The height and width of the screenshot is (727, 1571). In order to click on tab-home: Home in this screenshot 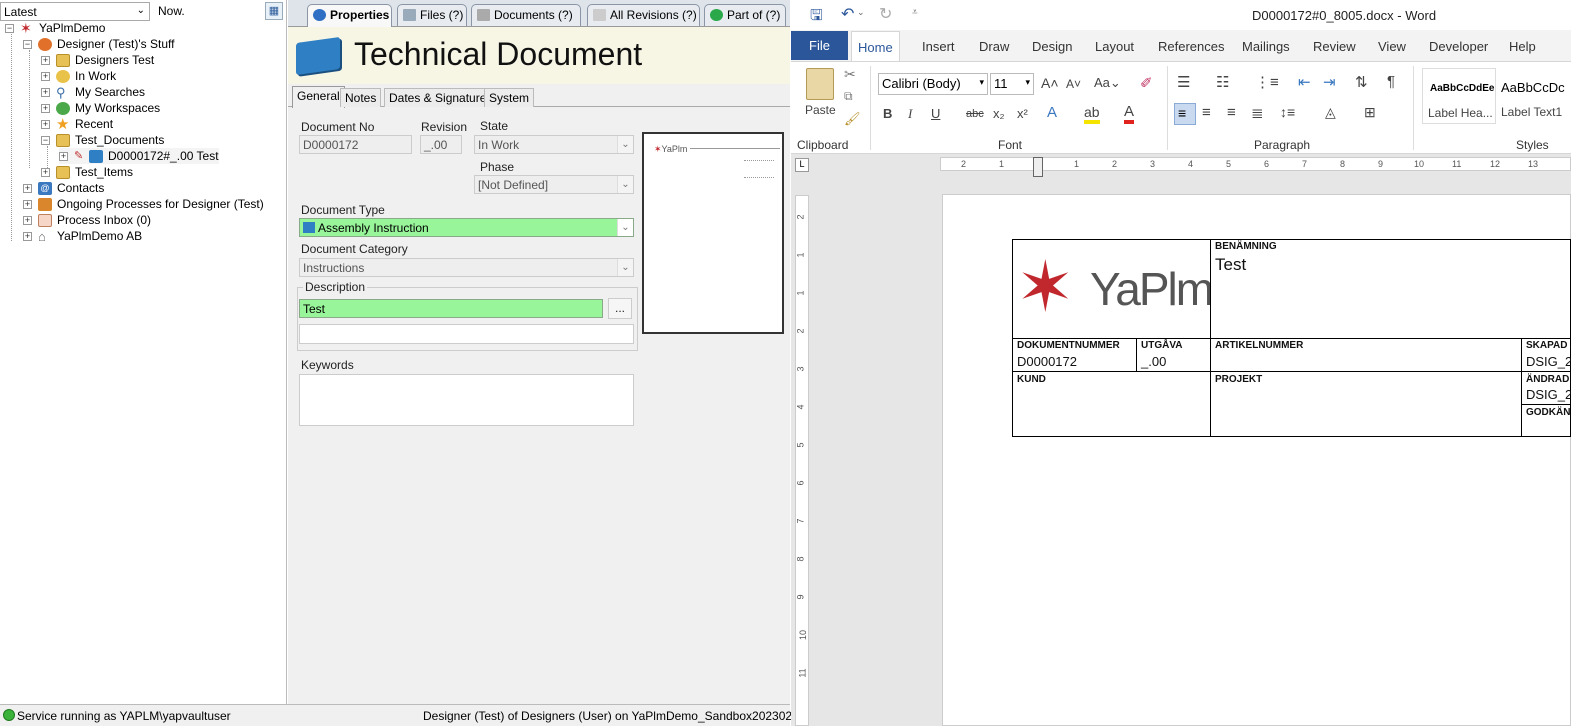, I will do `click(875, 46)`.